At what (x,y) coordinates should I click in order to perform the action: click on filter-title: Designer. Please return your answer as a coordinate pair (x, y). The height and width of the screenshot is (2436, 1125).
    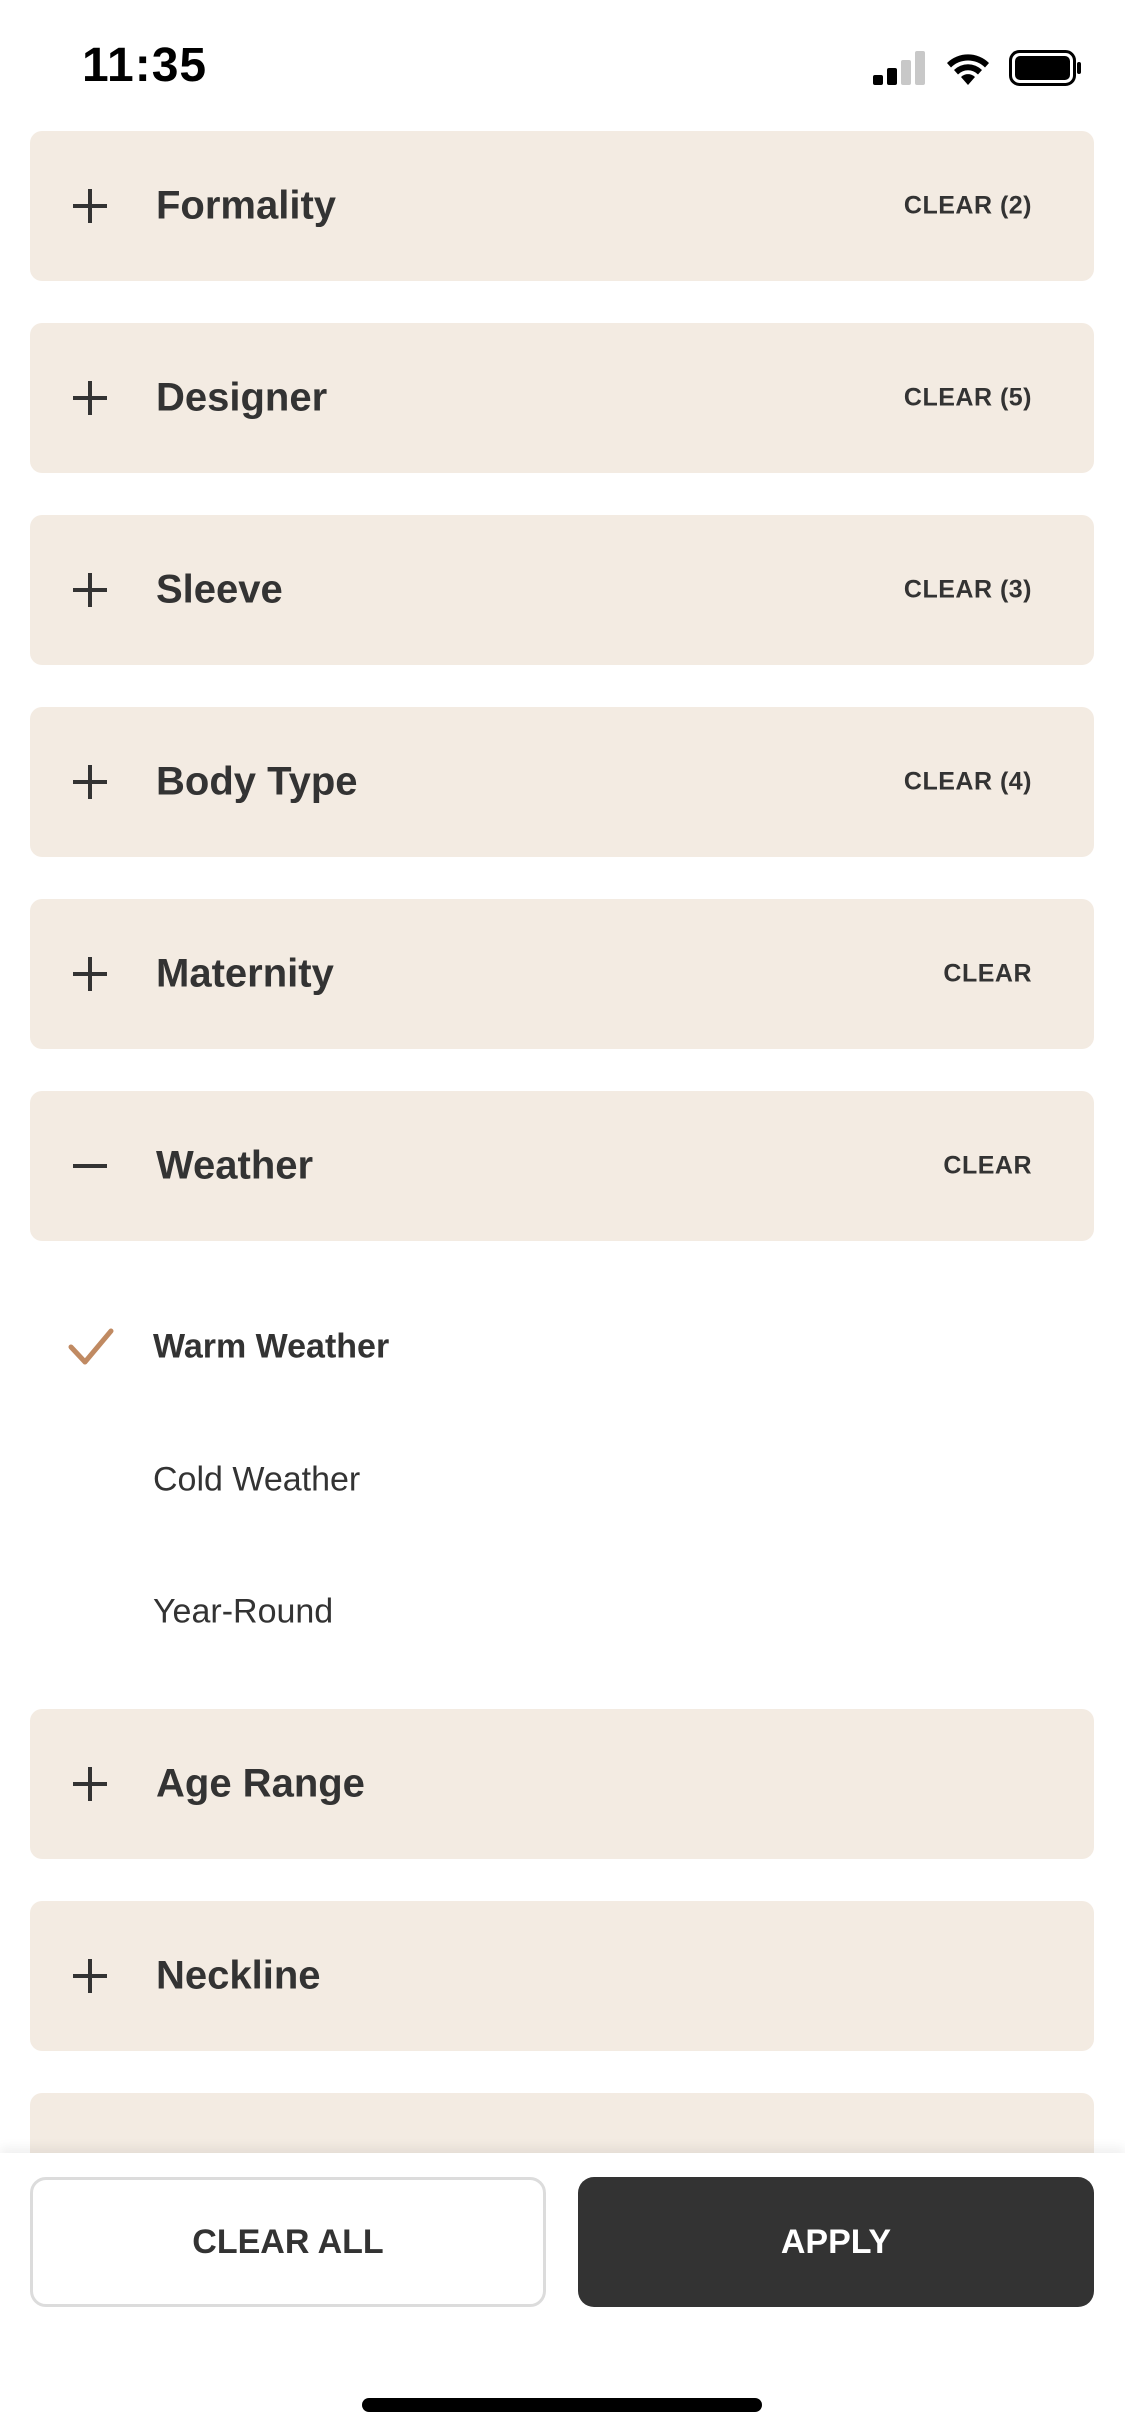
    Looking at the image, I should click on (242, 397).